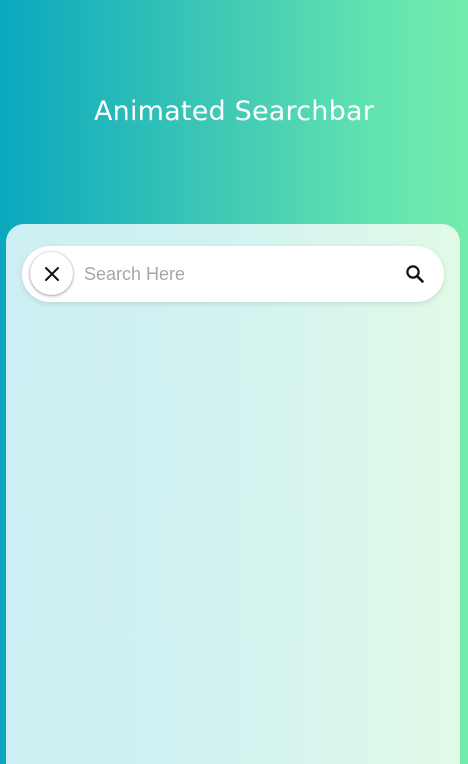 This screenshot has width=468, height=764. I want to click on close-icon, so click(52, 274).